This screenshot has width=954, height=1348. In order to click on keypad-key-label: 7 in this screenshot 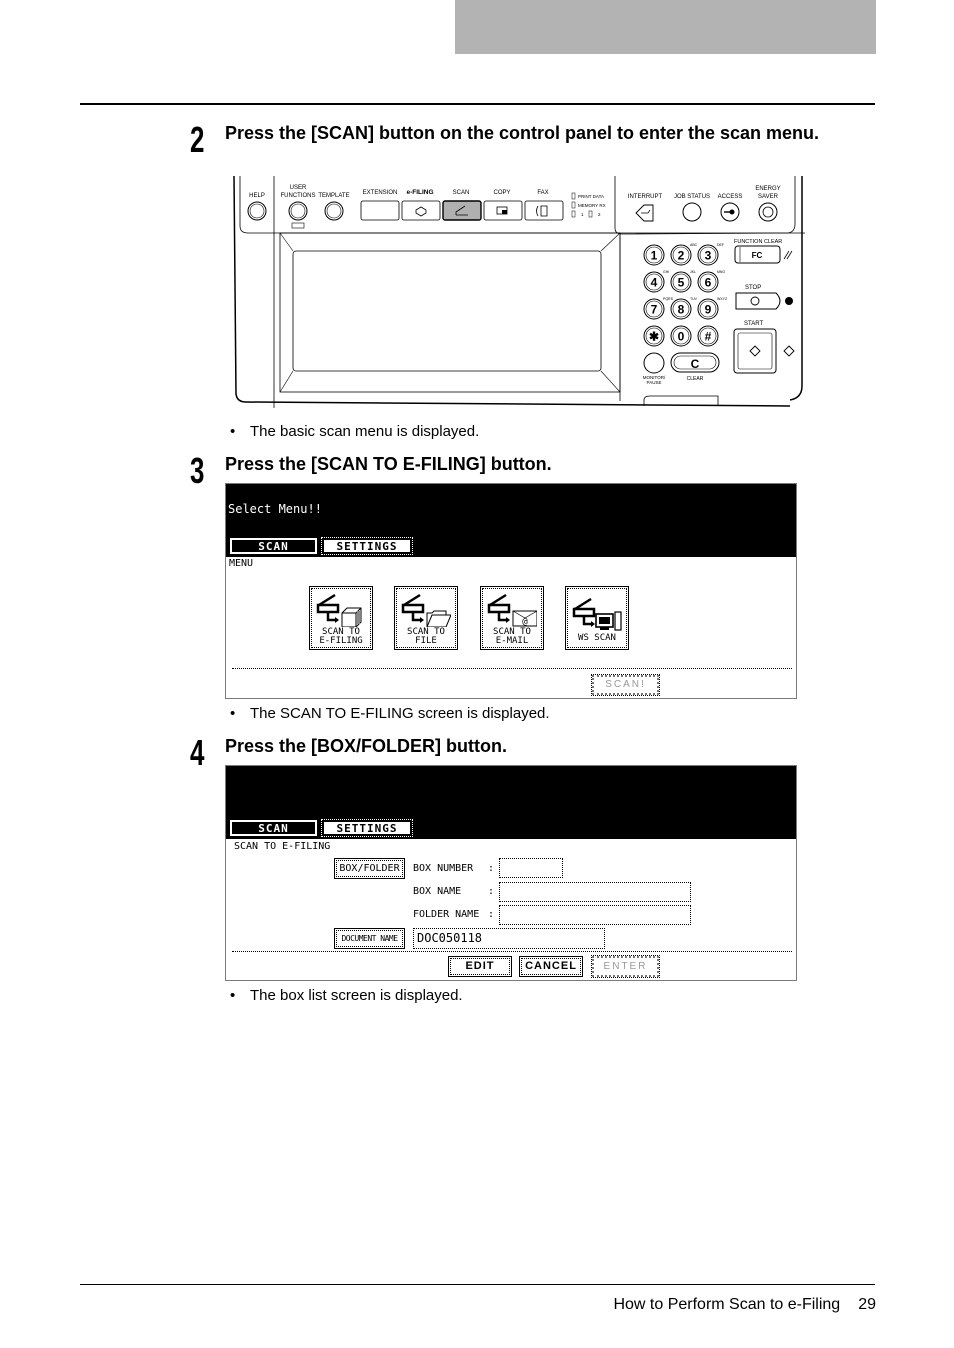, I will do `click(654, 310)`.